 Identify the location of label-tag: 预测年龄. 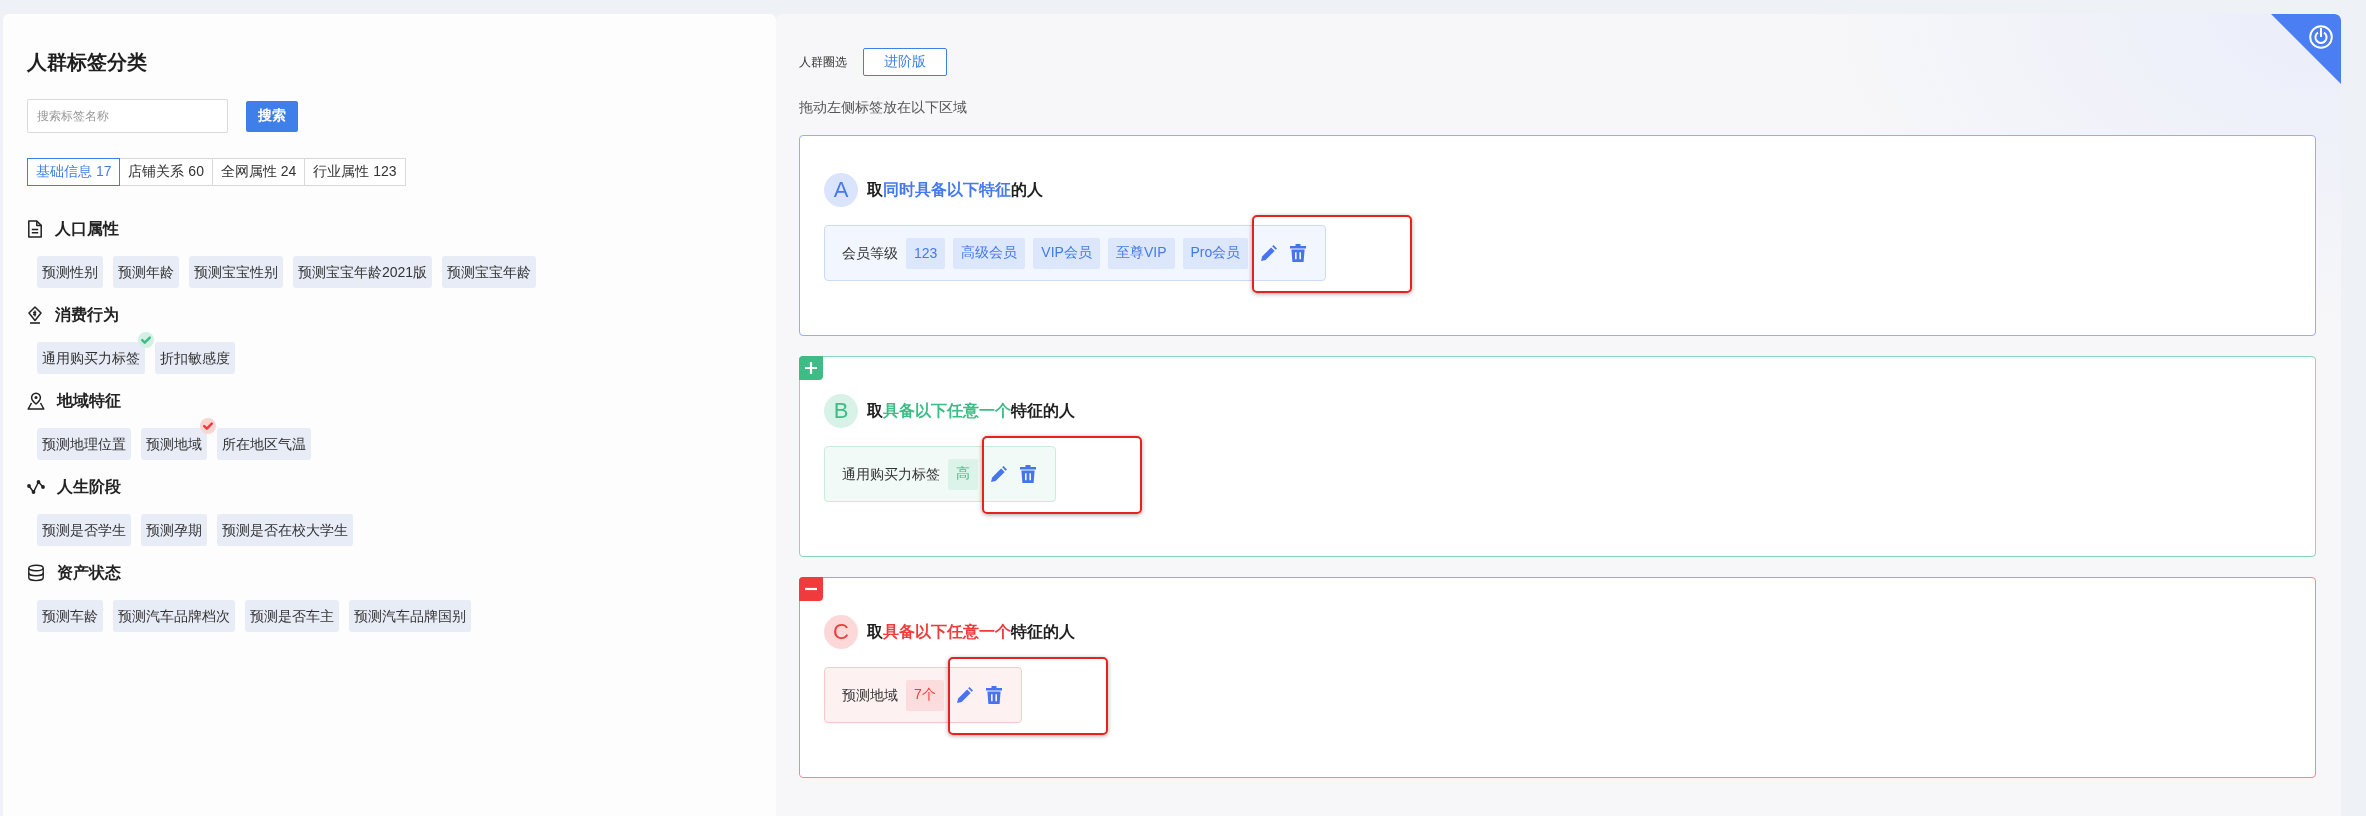
(146, 272).